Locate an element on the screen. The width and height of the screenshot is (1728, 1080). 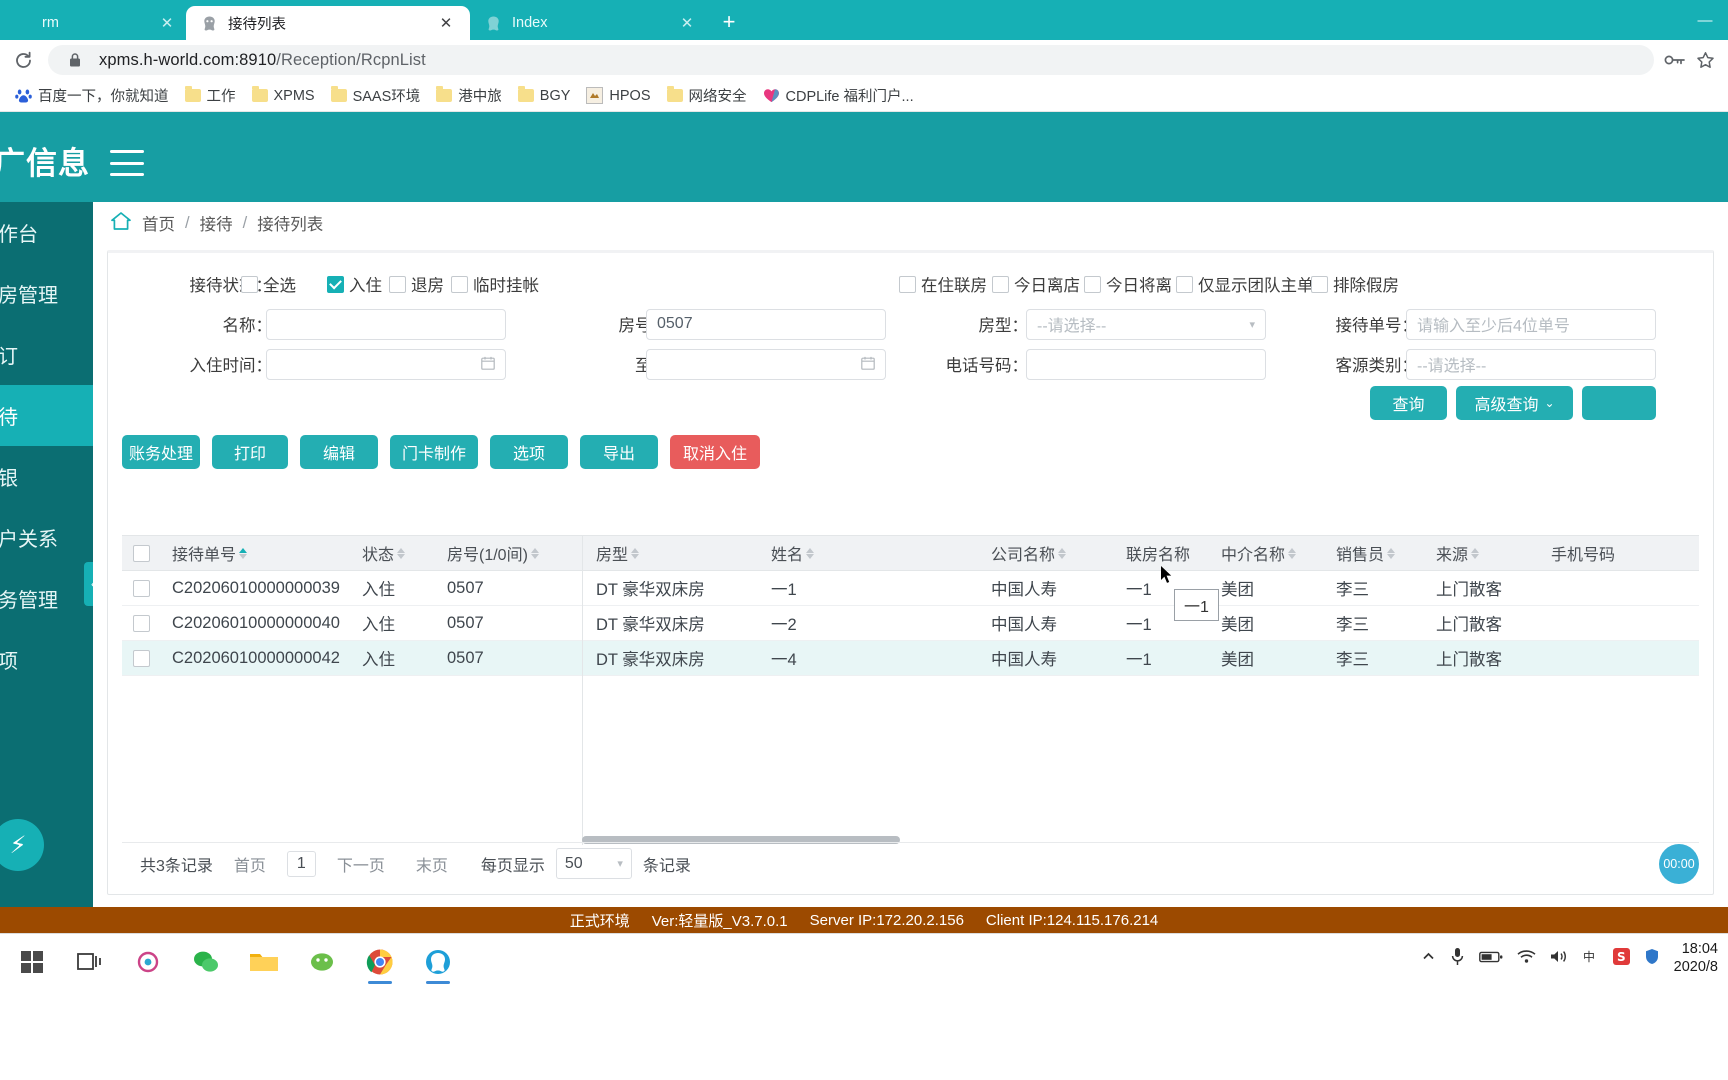
last-page-button: 末页 is located at coordinates (432, 864).